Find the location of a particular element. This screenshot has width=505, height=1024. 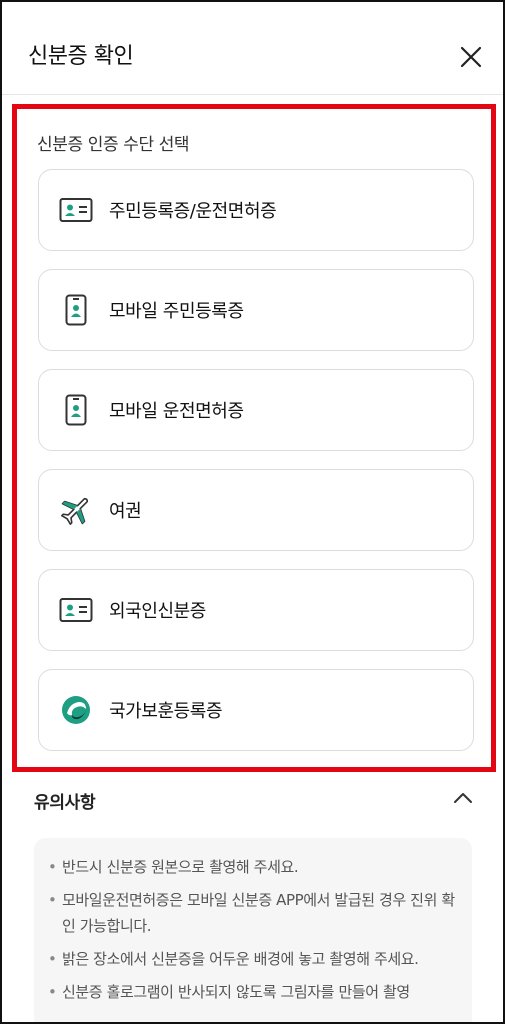

notes-title: 유의사항 is located at coordinates (65, 803).